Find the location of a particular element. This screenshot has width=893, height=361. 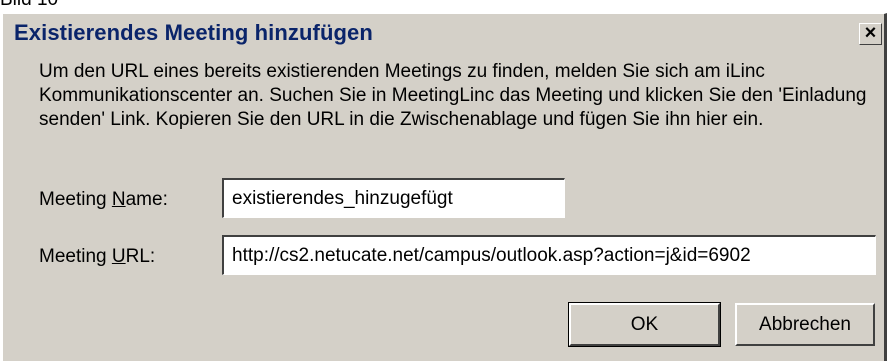

close-icon: × is located at coordinates (870, 33).